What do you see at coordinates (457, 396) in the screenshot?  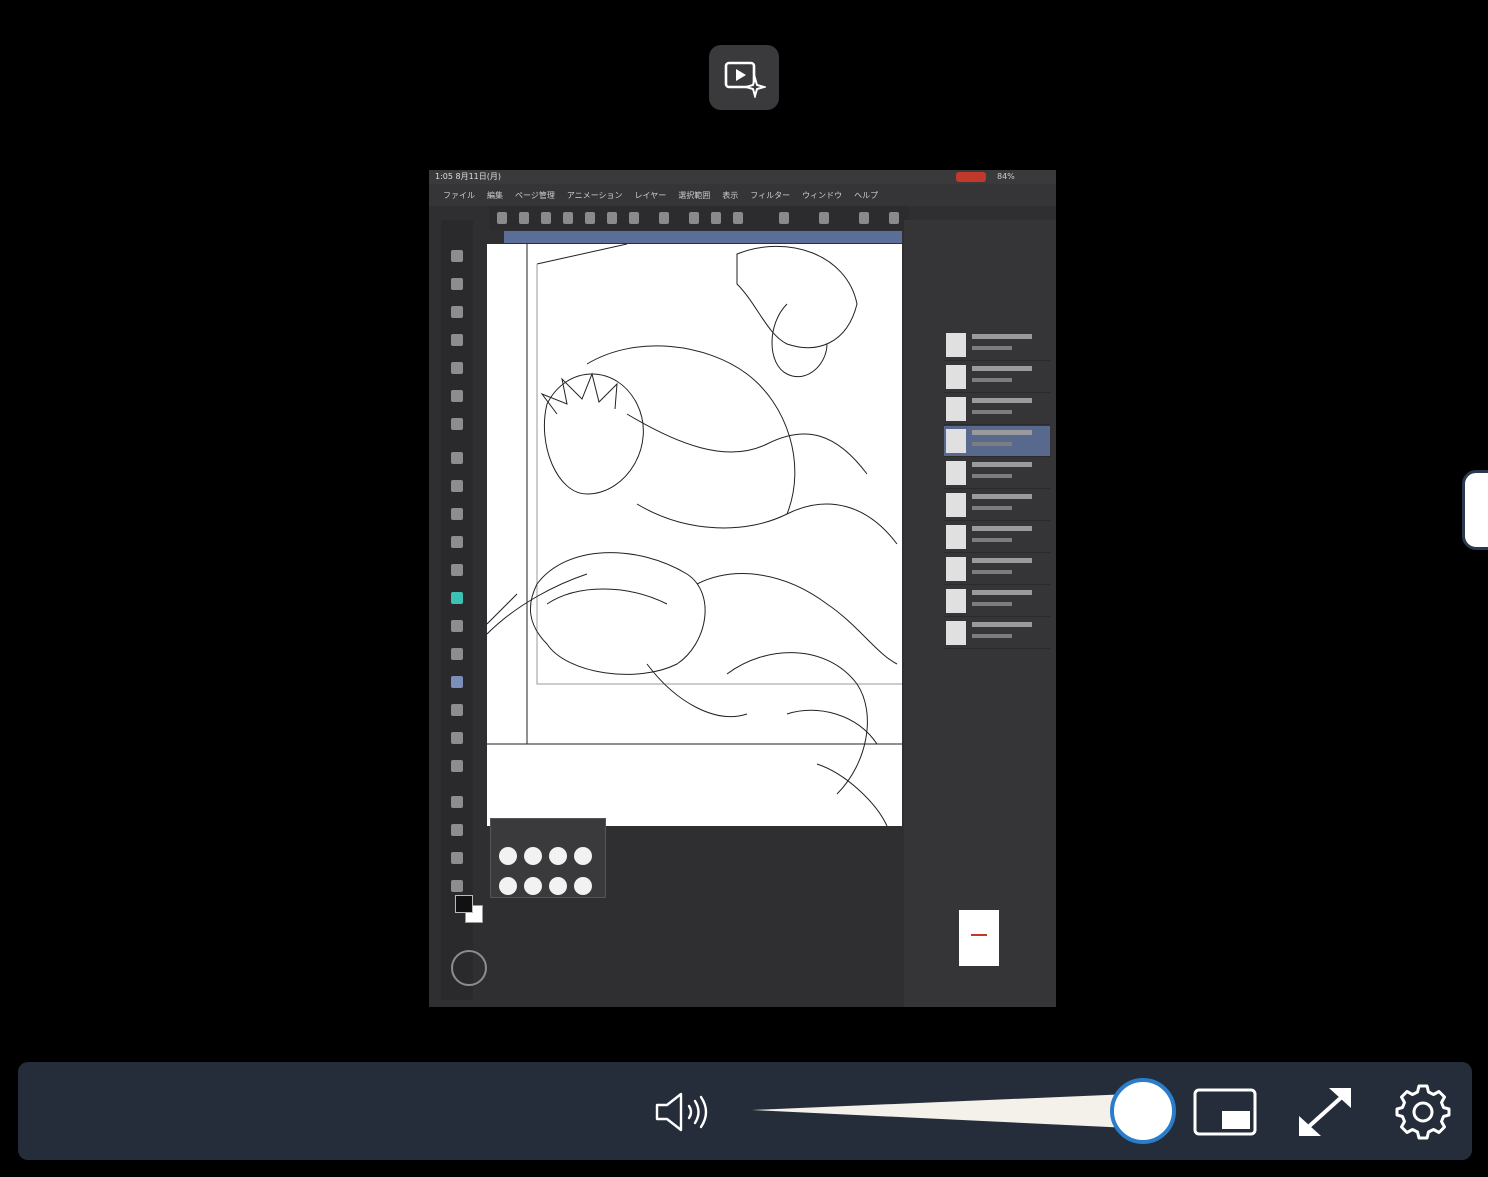 I see `pen-tool-icon` at bounding box center [457, 396].